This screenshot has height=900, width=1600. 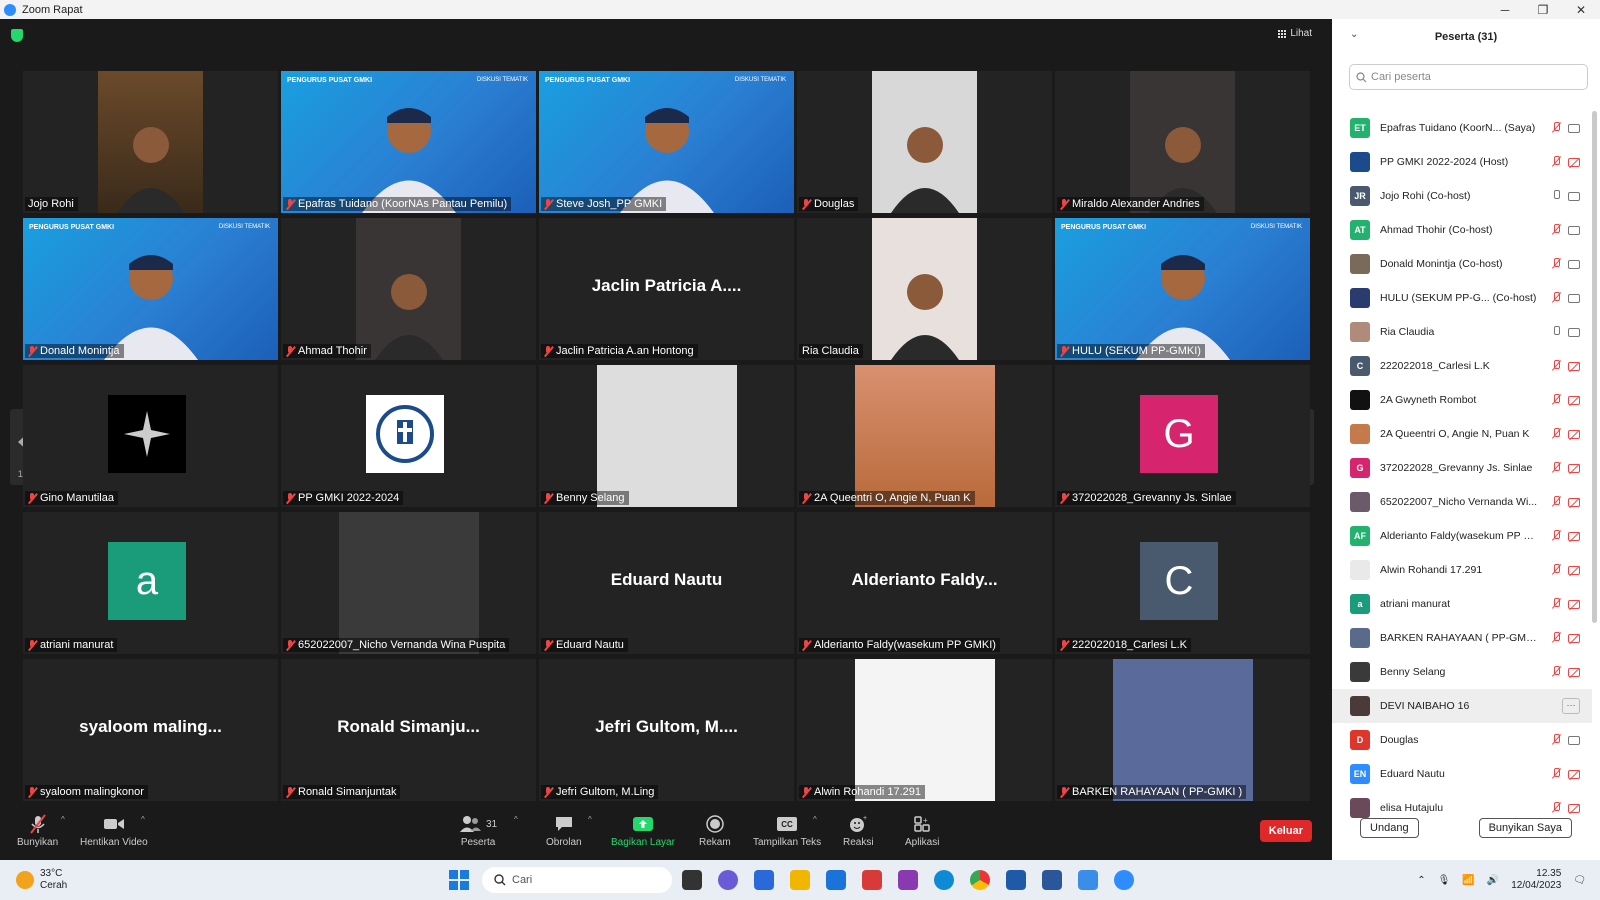 What do you see at coordinates (1182, 142) in the screenshot?
I see `participant-tile: Miraldo Alexander Andries` at bounding box center [1182, 142].